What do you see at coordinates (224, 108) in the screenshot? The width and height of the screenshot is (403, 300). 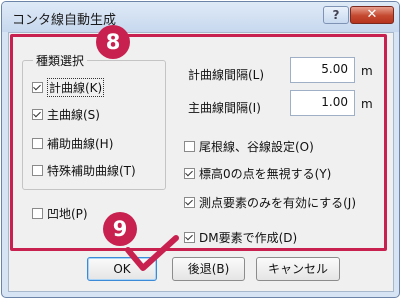 I see `main-interval-label: 主曲線間隔(I)` at bounding box center [224, 108].